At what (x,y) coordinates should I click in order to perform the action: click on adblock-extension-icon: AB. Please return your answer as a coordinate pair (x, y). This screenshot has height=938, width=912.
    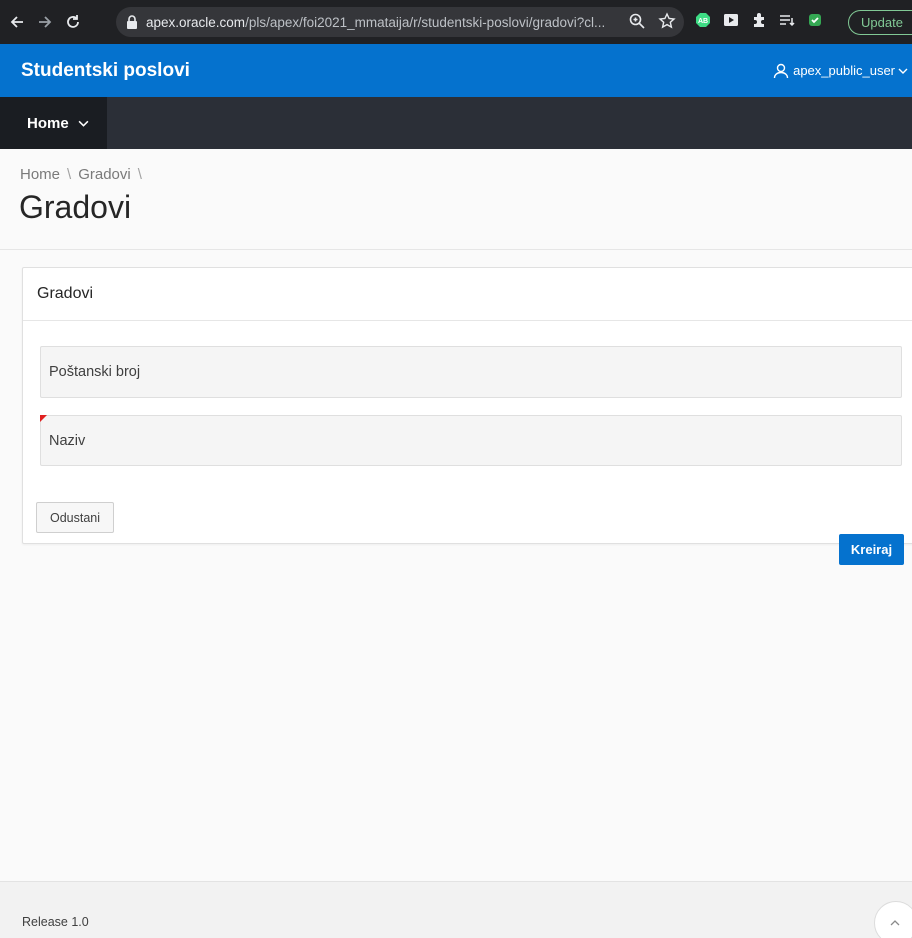
    Looking at the image, I should click on (703, 20).